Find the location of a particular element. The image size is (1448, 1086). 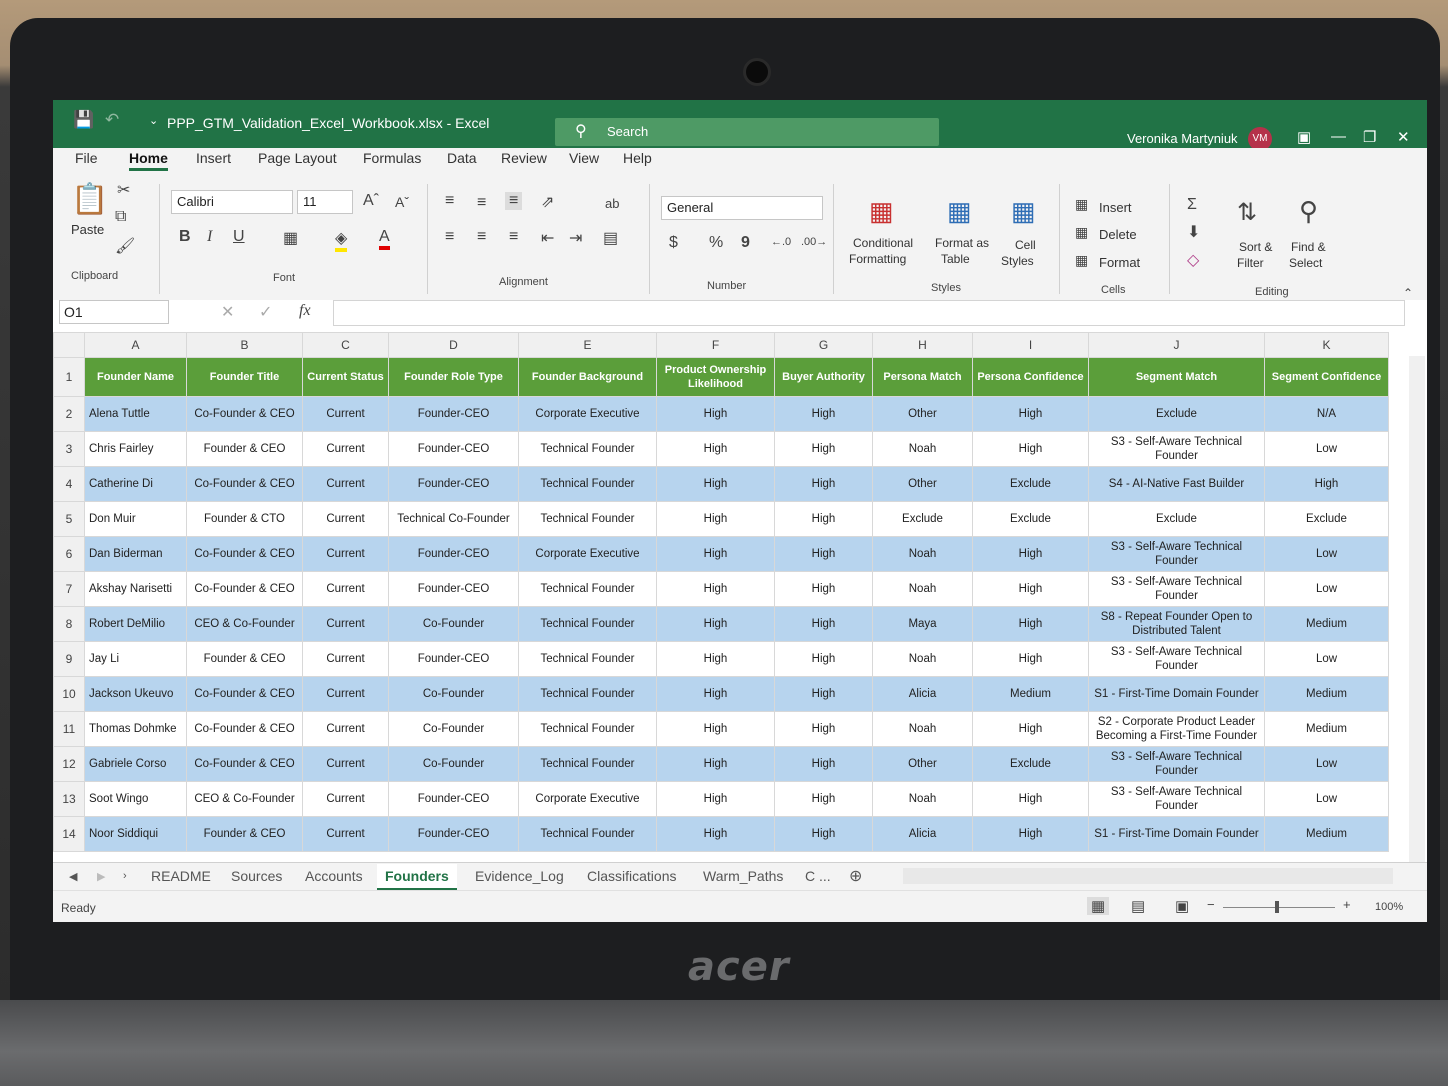

italic-icon: I is located at coordinates (209, 237).